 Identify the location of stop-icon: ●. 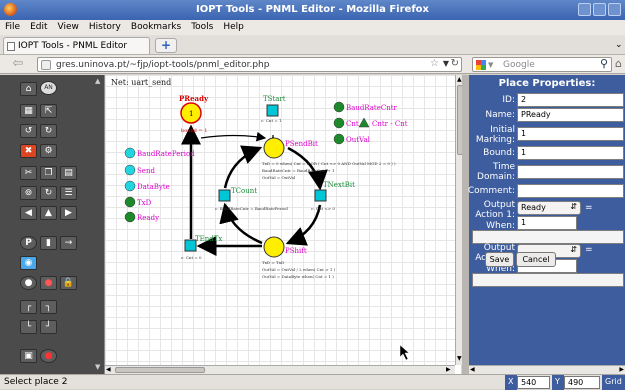
(48, 283).